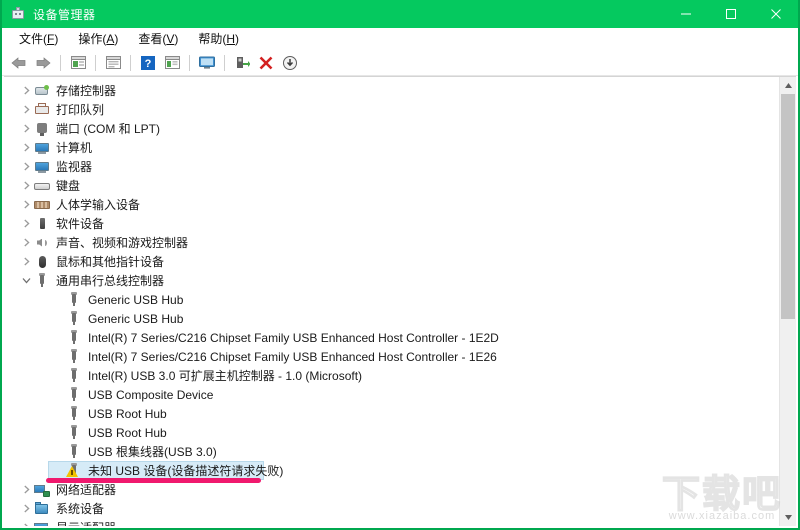 The image size is (800, 530). Describe the element at coordinates (685, 14) in the screenshot. I see `minimize-icon` at that location.